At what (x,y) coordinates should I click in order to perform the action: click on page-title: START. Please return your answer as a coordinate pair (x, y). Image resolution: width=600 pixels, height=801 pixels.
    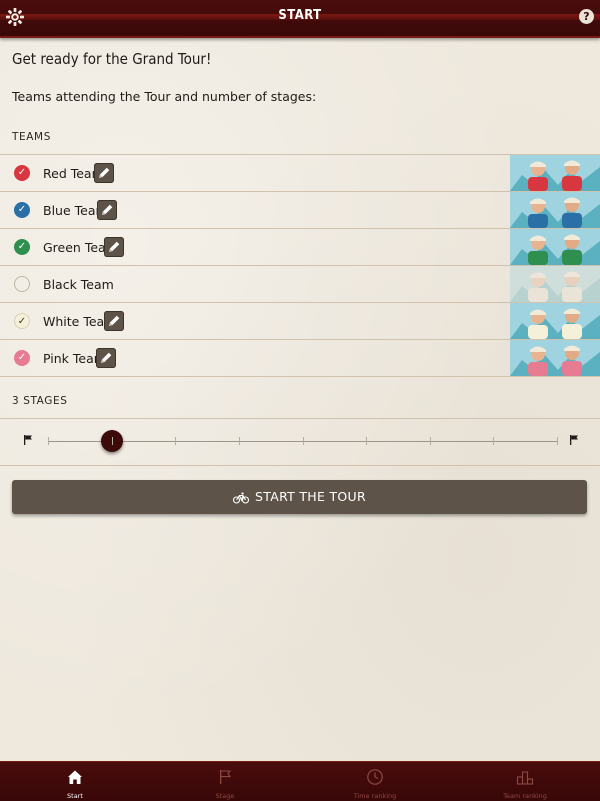
    Looking at the image, I should click on (300, 15).